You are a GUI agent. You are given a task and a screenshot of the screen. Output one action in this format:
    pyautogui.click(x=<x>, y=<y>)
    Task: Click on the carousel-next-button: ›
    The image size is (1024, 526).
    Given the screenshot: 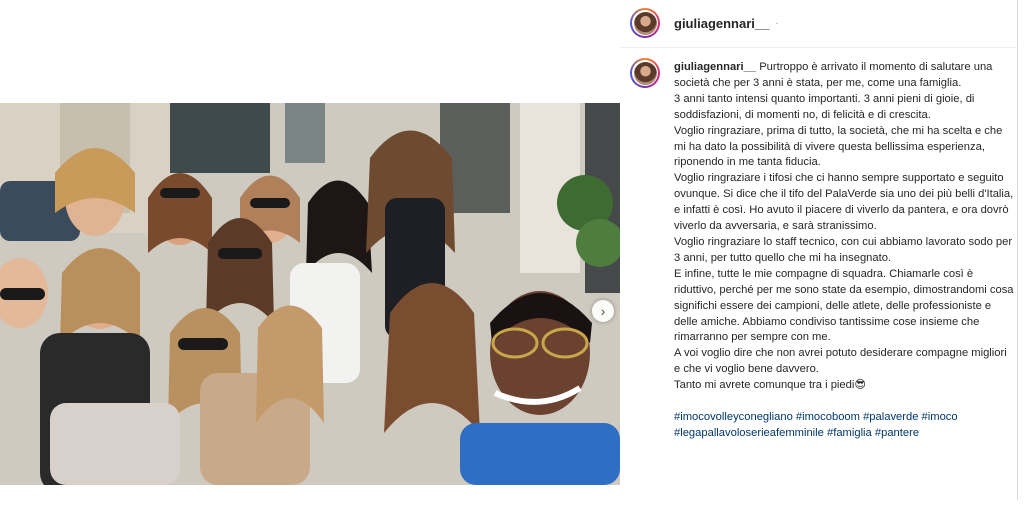 What is the action you would take?
    pyautogui.click(x=603, y=311)
    